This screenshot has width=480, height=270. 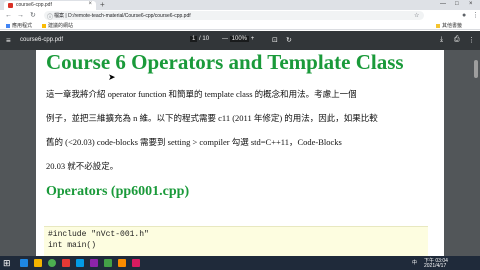 I want to click on fit-page-icon: ⊡, so click(x=275, y=40).